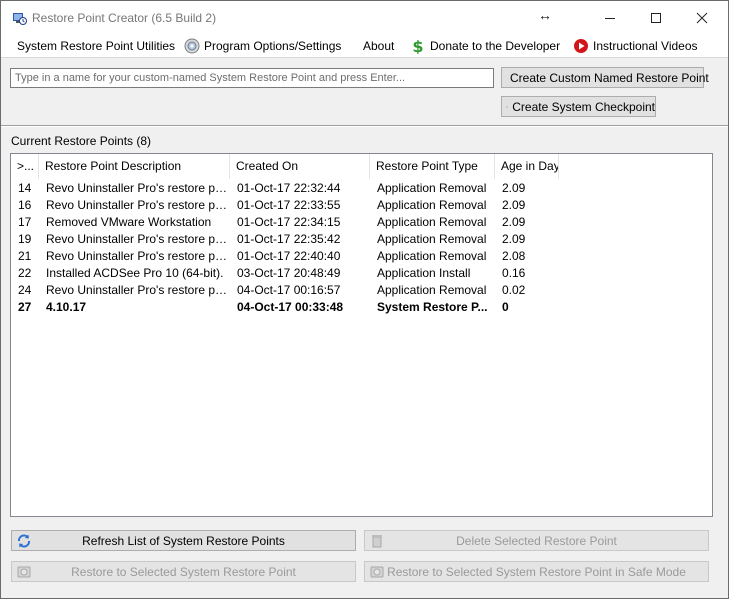 Image resolution: width=729 pixels, height=599 pixels. I want to click on cell-age: 0.16, so click(514, 273).